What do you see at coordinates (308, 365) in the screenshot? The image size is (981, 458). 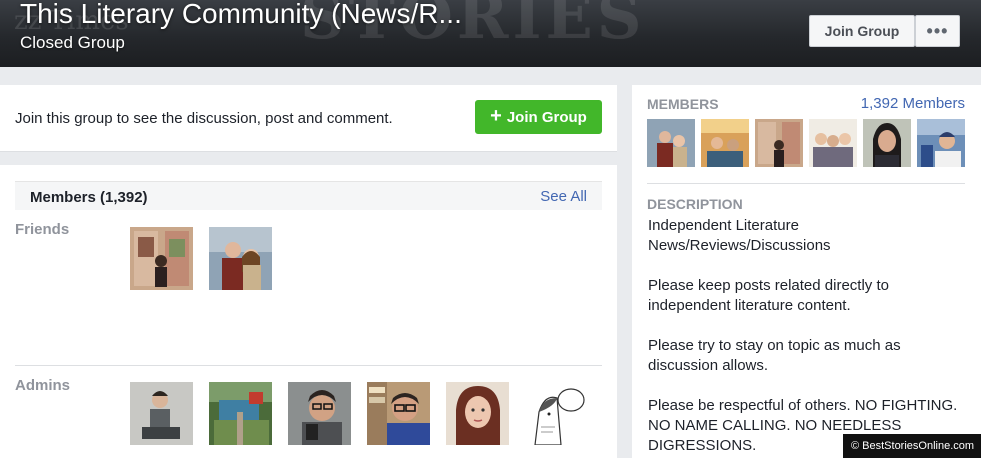 I see `section-divider` at bounding box center [308, 365].